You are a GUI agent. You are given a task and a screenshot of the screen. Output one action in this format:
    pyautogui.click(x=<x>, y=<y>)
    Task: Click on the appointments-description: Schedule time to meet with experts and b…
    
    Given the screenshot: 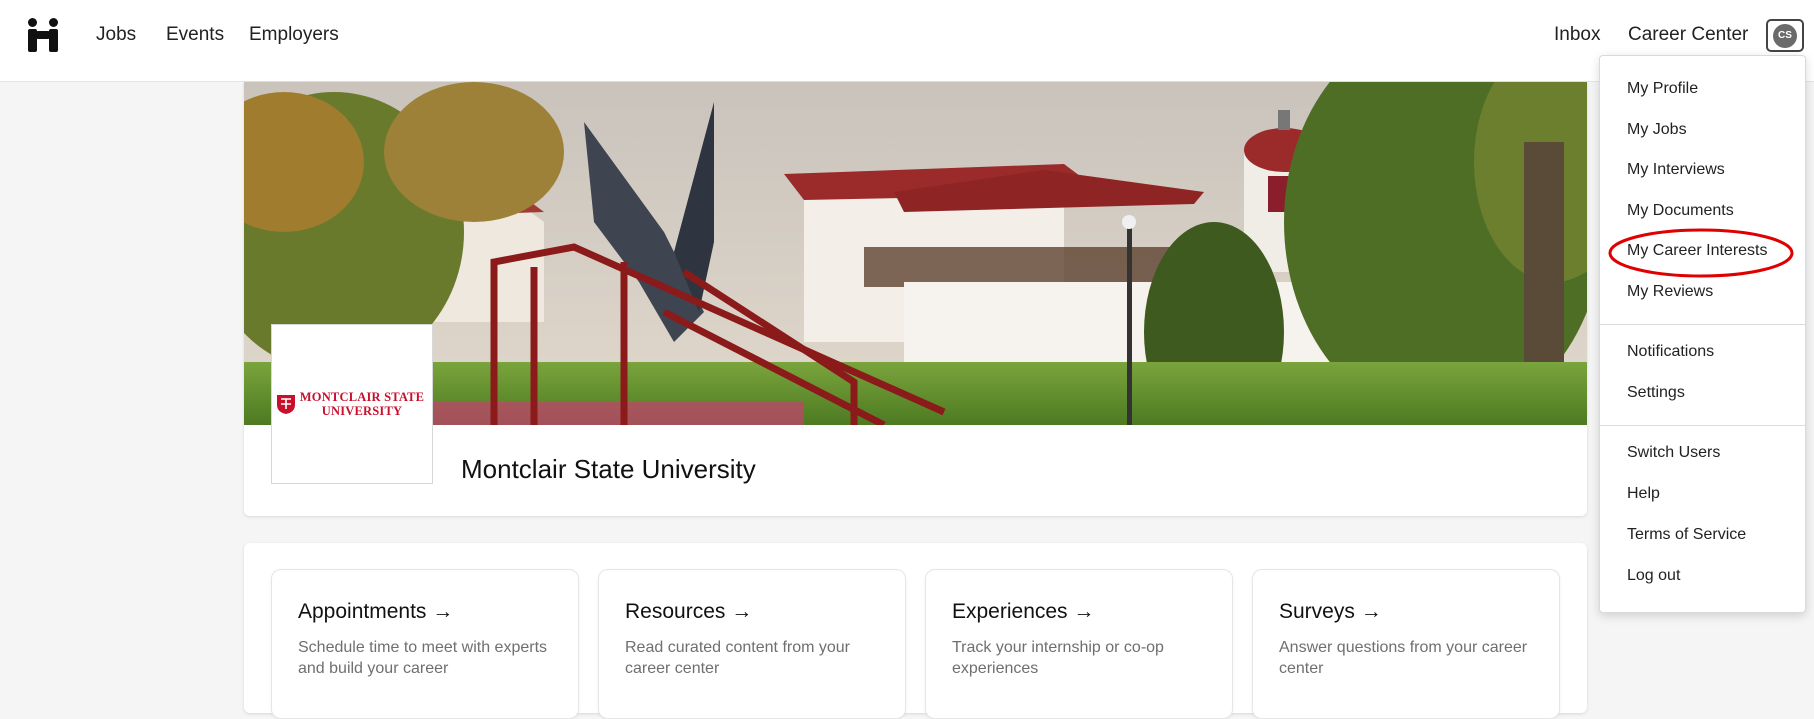 What is the action you would take?
    pyautogui.click(x=423, y=658)
    